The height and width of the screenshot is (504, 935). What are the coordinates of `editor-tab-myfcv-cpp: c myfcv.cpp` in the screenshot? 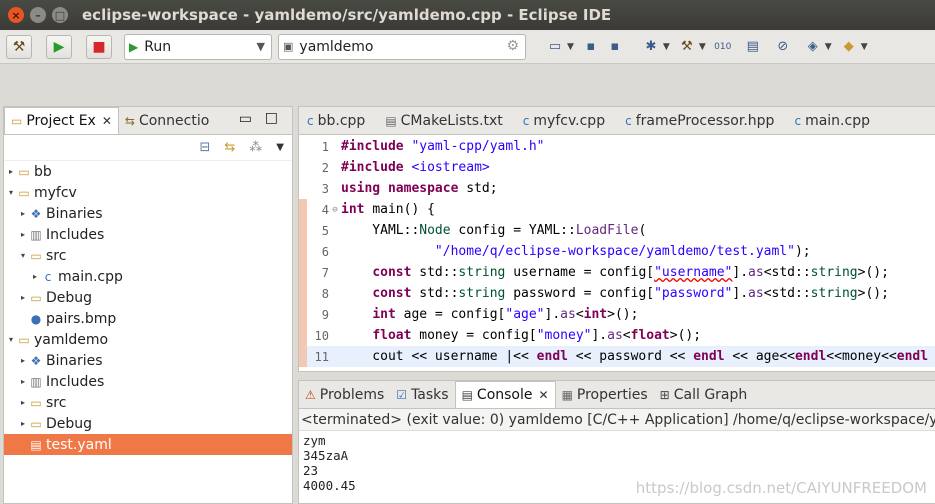 It's located at (566, 120).